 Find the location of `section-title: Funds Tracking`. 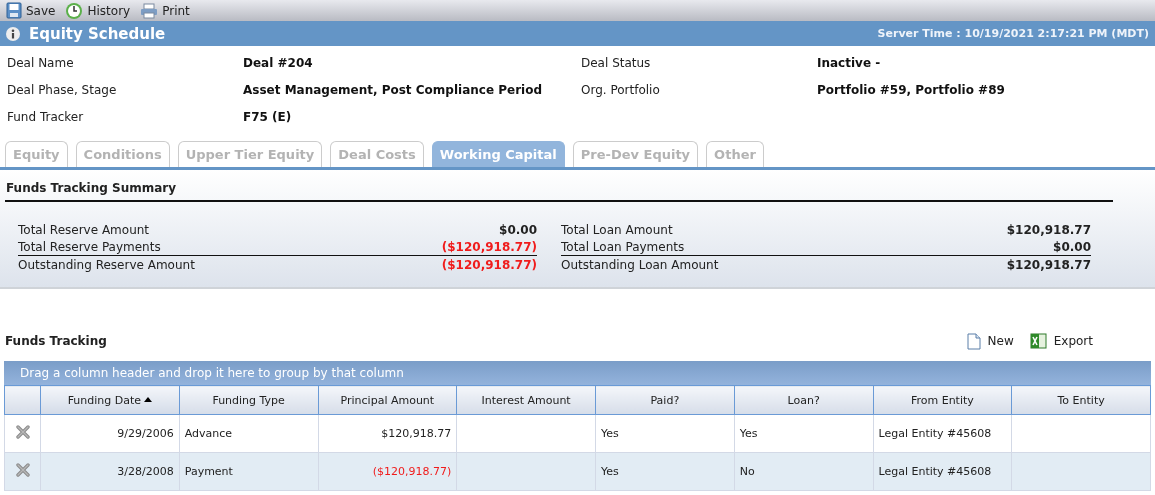

section-title: Funds Tracking is located at coordinates (56, 341).